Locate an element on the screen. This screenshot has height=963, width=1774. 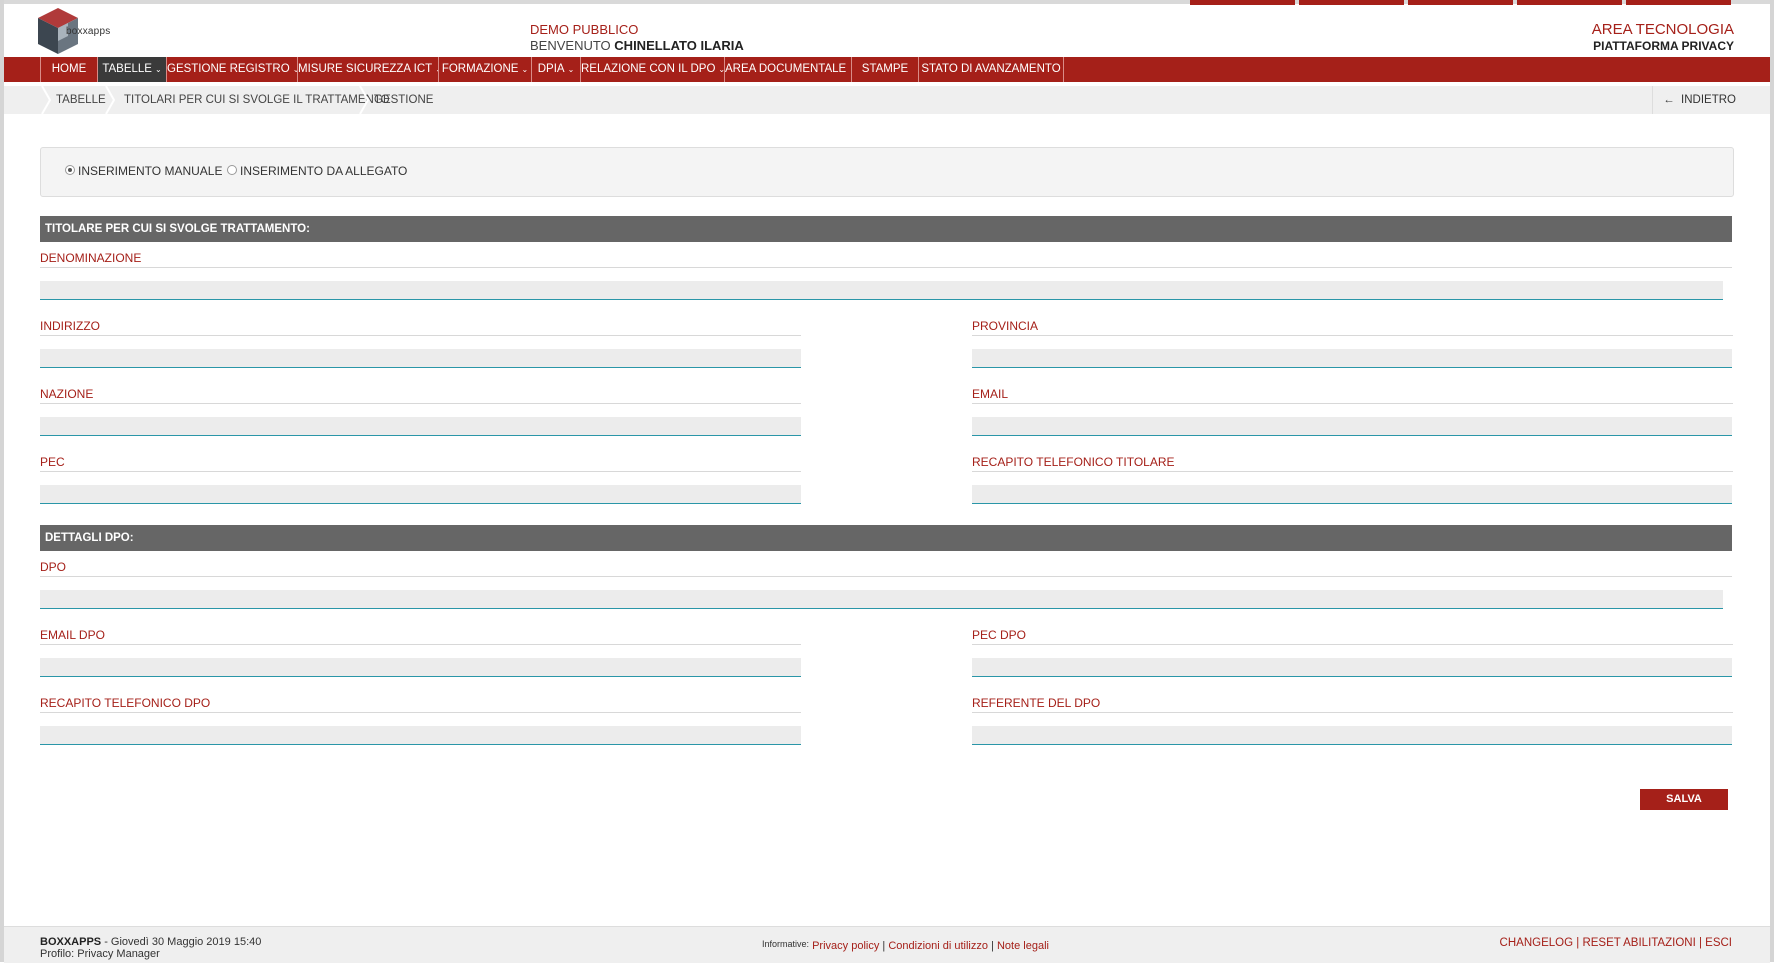
back-label: INDIETRO is located at coordinates (1708, 100).